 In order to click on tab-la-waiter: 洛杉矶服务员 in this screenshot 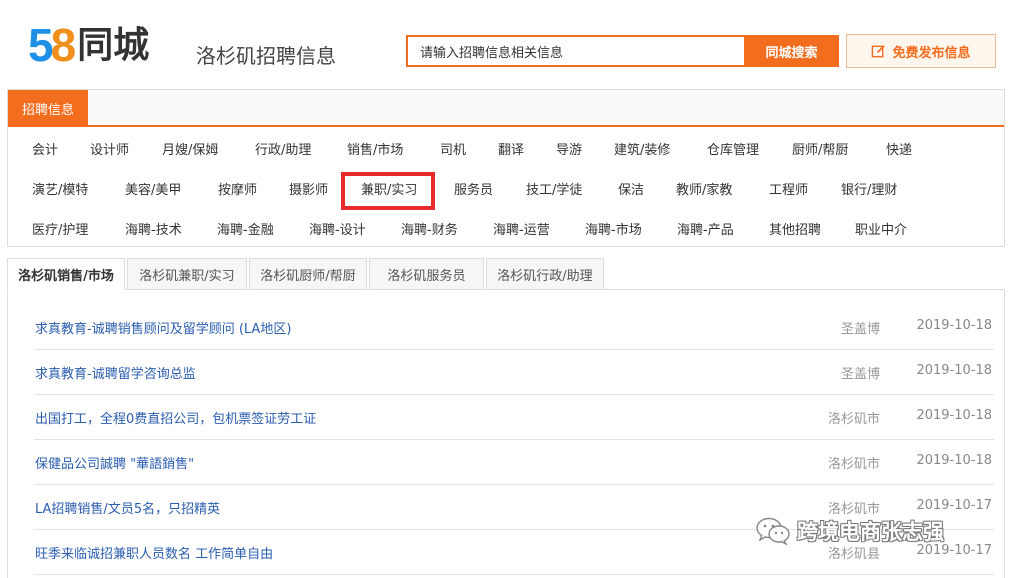, I will do `click(426, 274)`.